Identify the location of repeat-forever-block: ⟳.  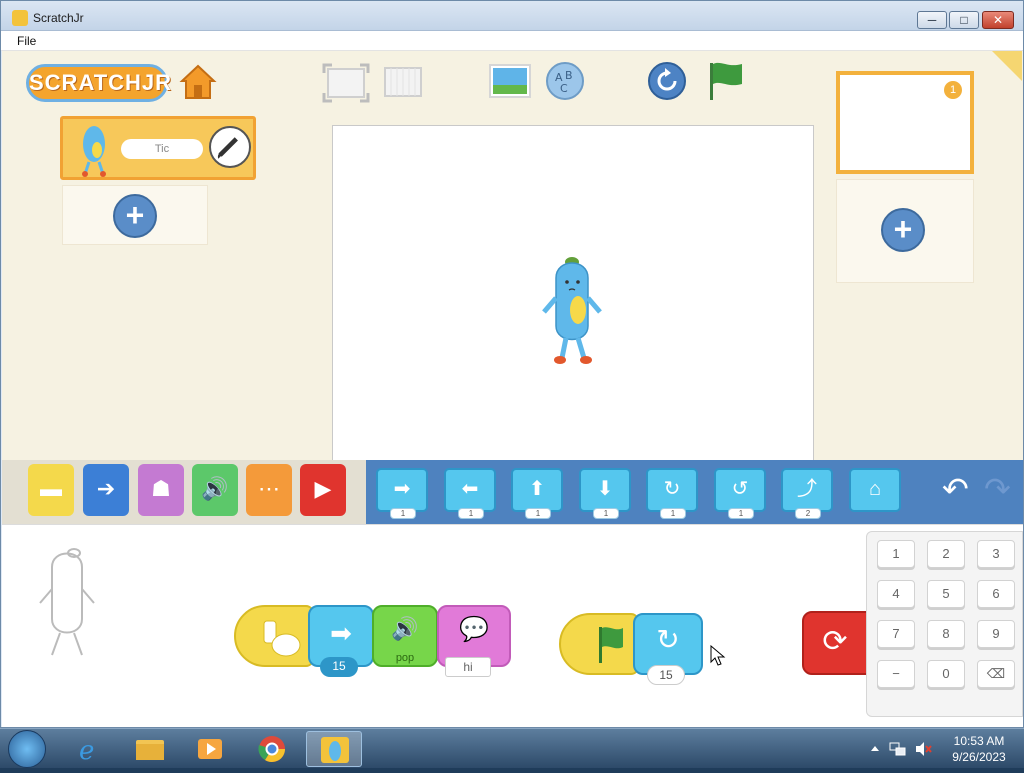
(835, 643).